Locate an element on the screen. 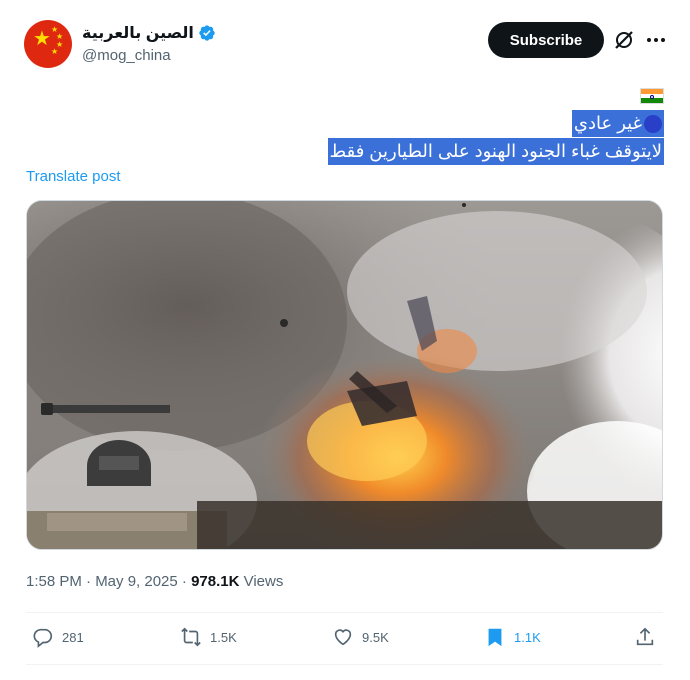 Image resolution: width=690 pixels, height=680 pixels. verified-badge-icon is located at coordinates (207, 33).